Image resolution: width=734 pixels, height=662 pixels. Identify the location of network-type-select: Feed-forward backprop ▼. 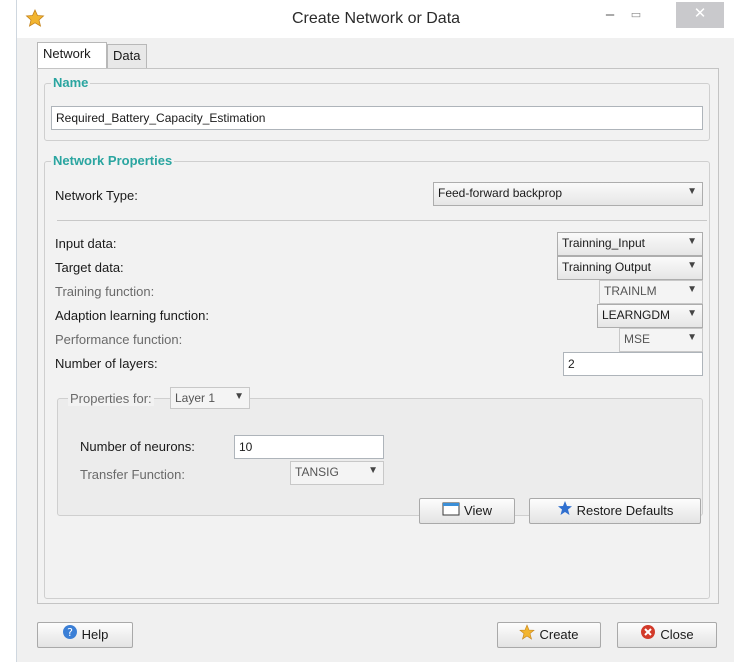
(568, 194).